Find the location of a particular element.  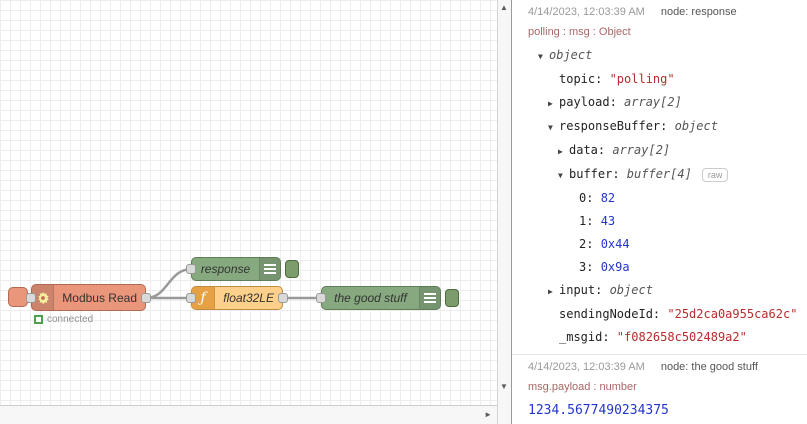

property-value: 82 is located at coordinates (608, 198).